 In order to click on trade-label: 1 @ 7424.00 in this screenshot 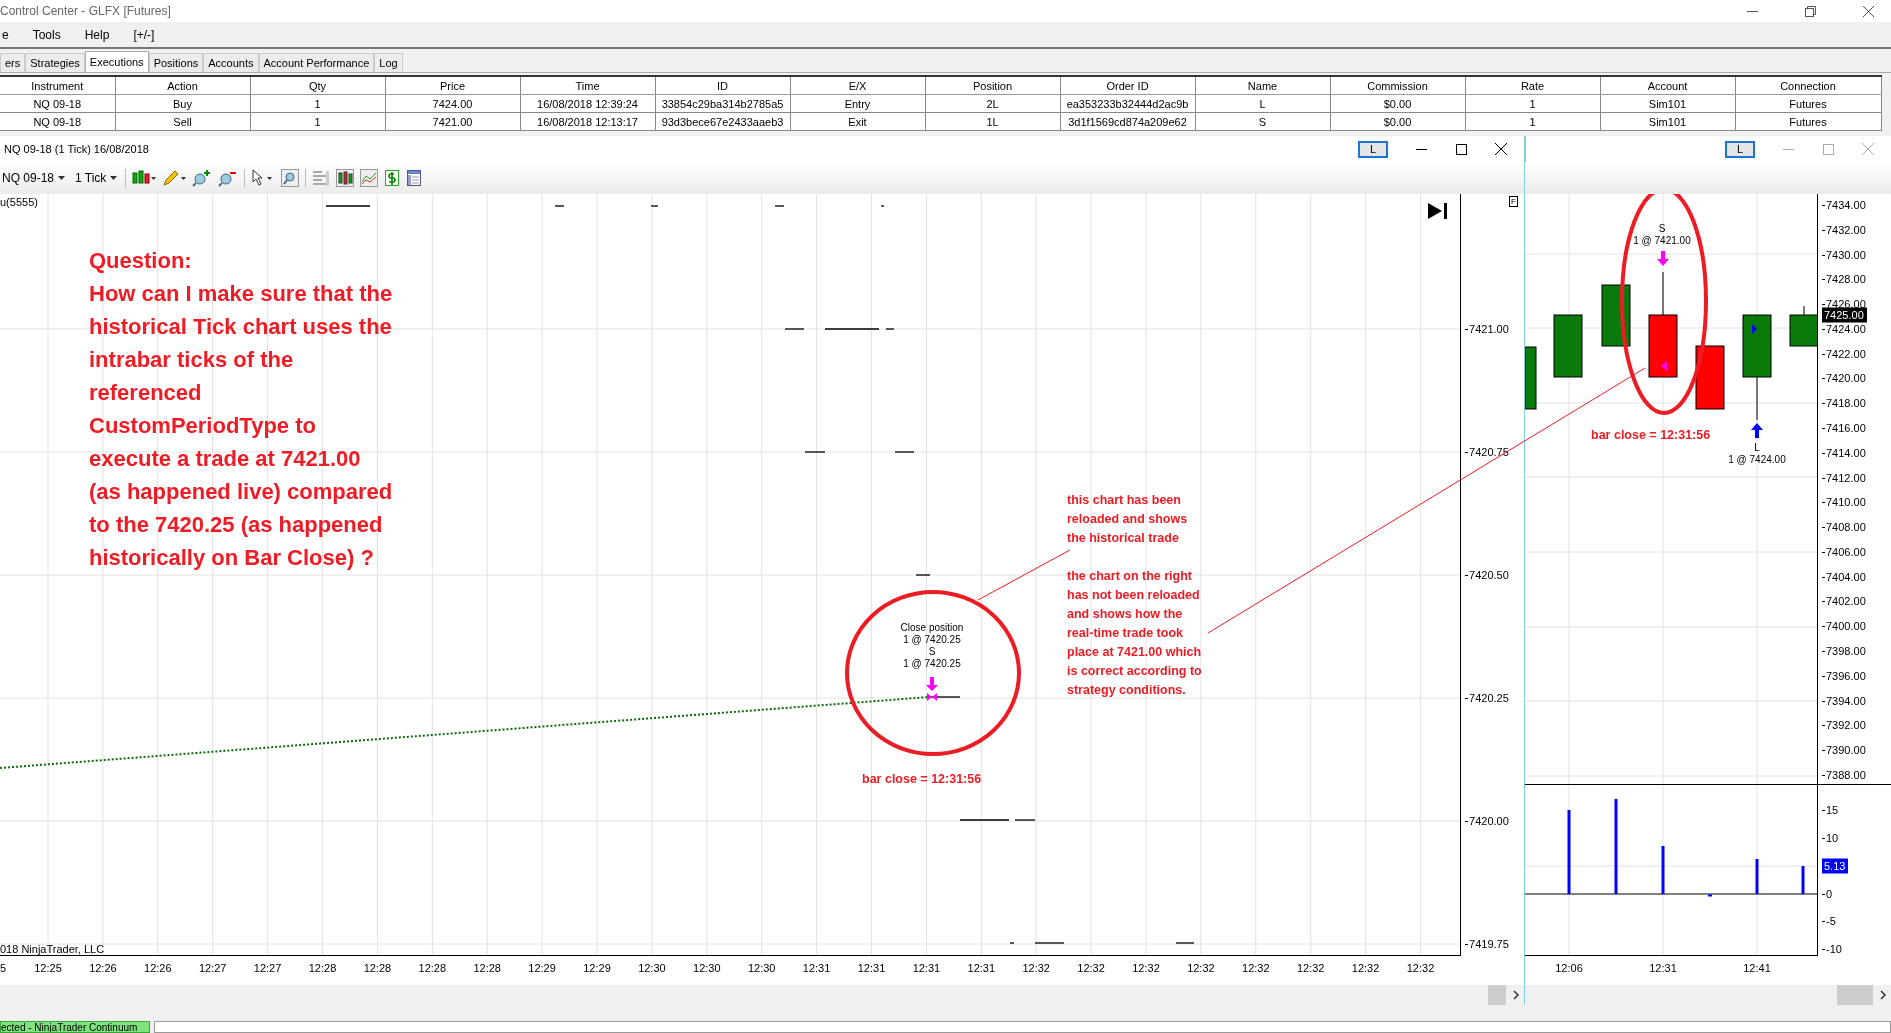, I will do `click(1757, 460)`.